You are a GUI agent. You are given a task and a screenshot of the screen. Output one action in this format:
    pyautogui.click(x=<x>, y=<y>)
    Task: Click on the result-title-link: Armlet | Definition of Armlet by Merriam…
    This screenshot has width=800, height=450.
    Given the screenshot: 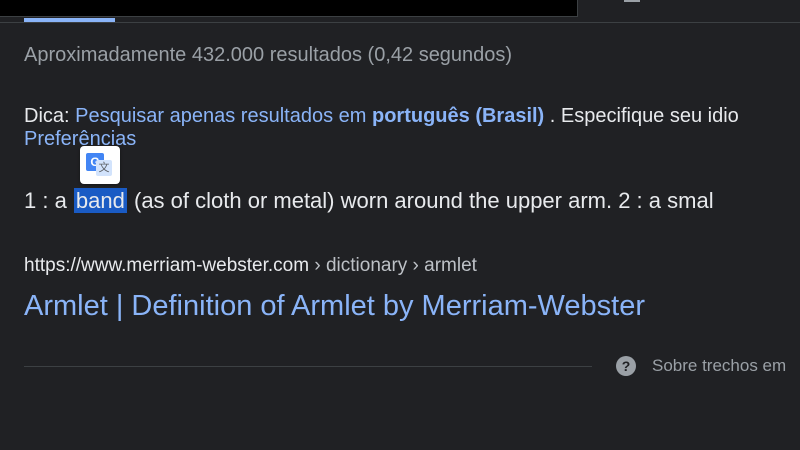 What is the action you would take?
    pyautogui.click(x=334, y=306)
    